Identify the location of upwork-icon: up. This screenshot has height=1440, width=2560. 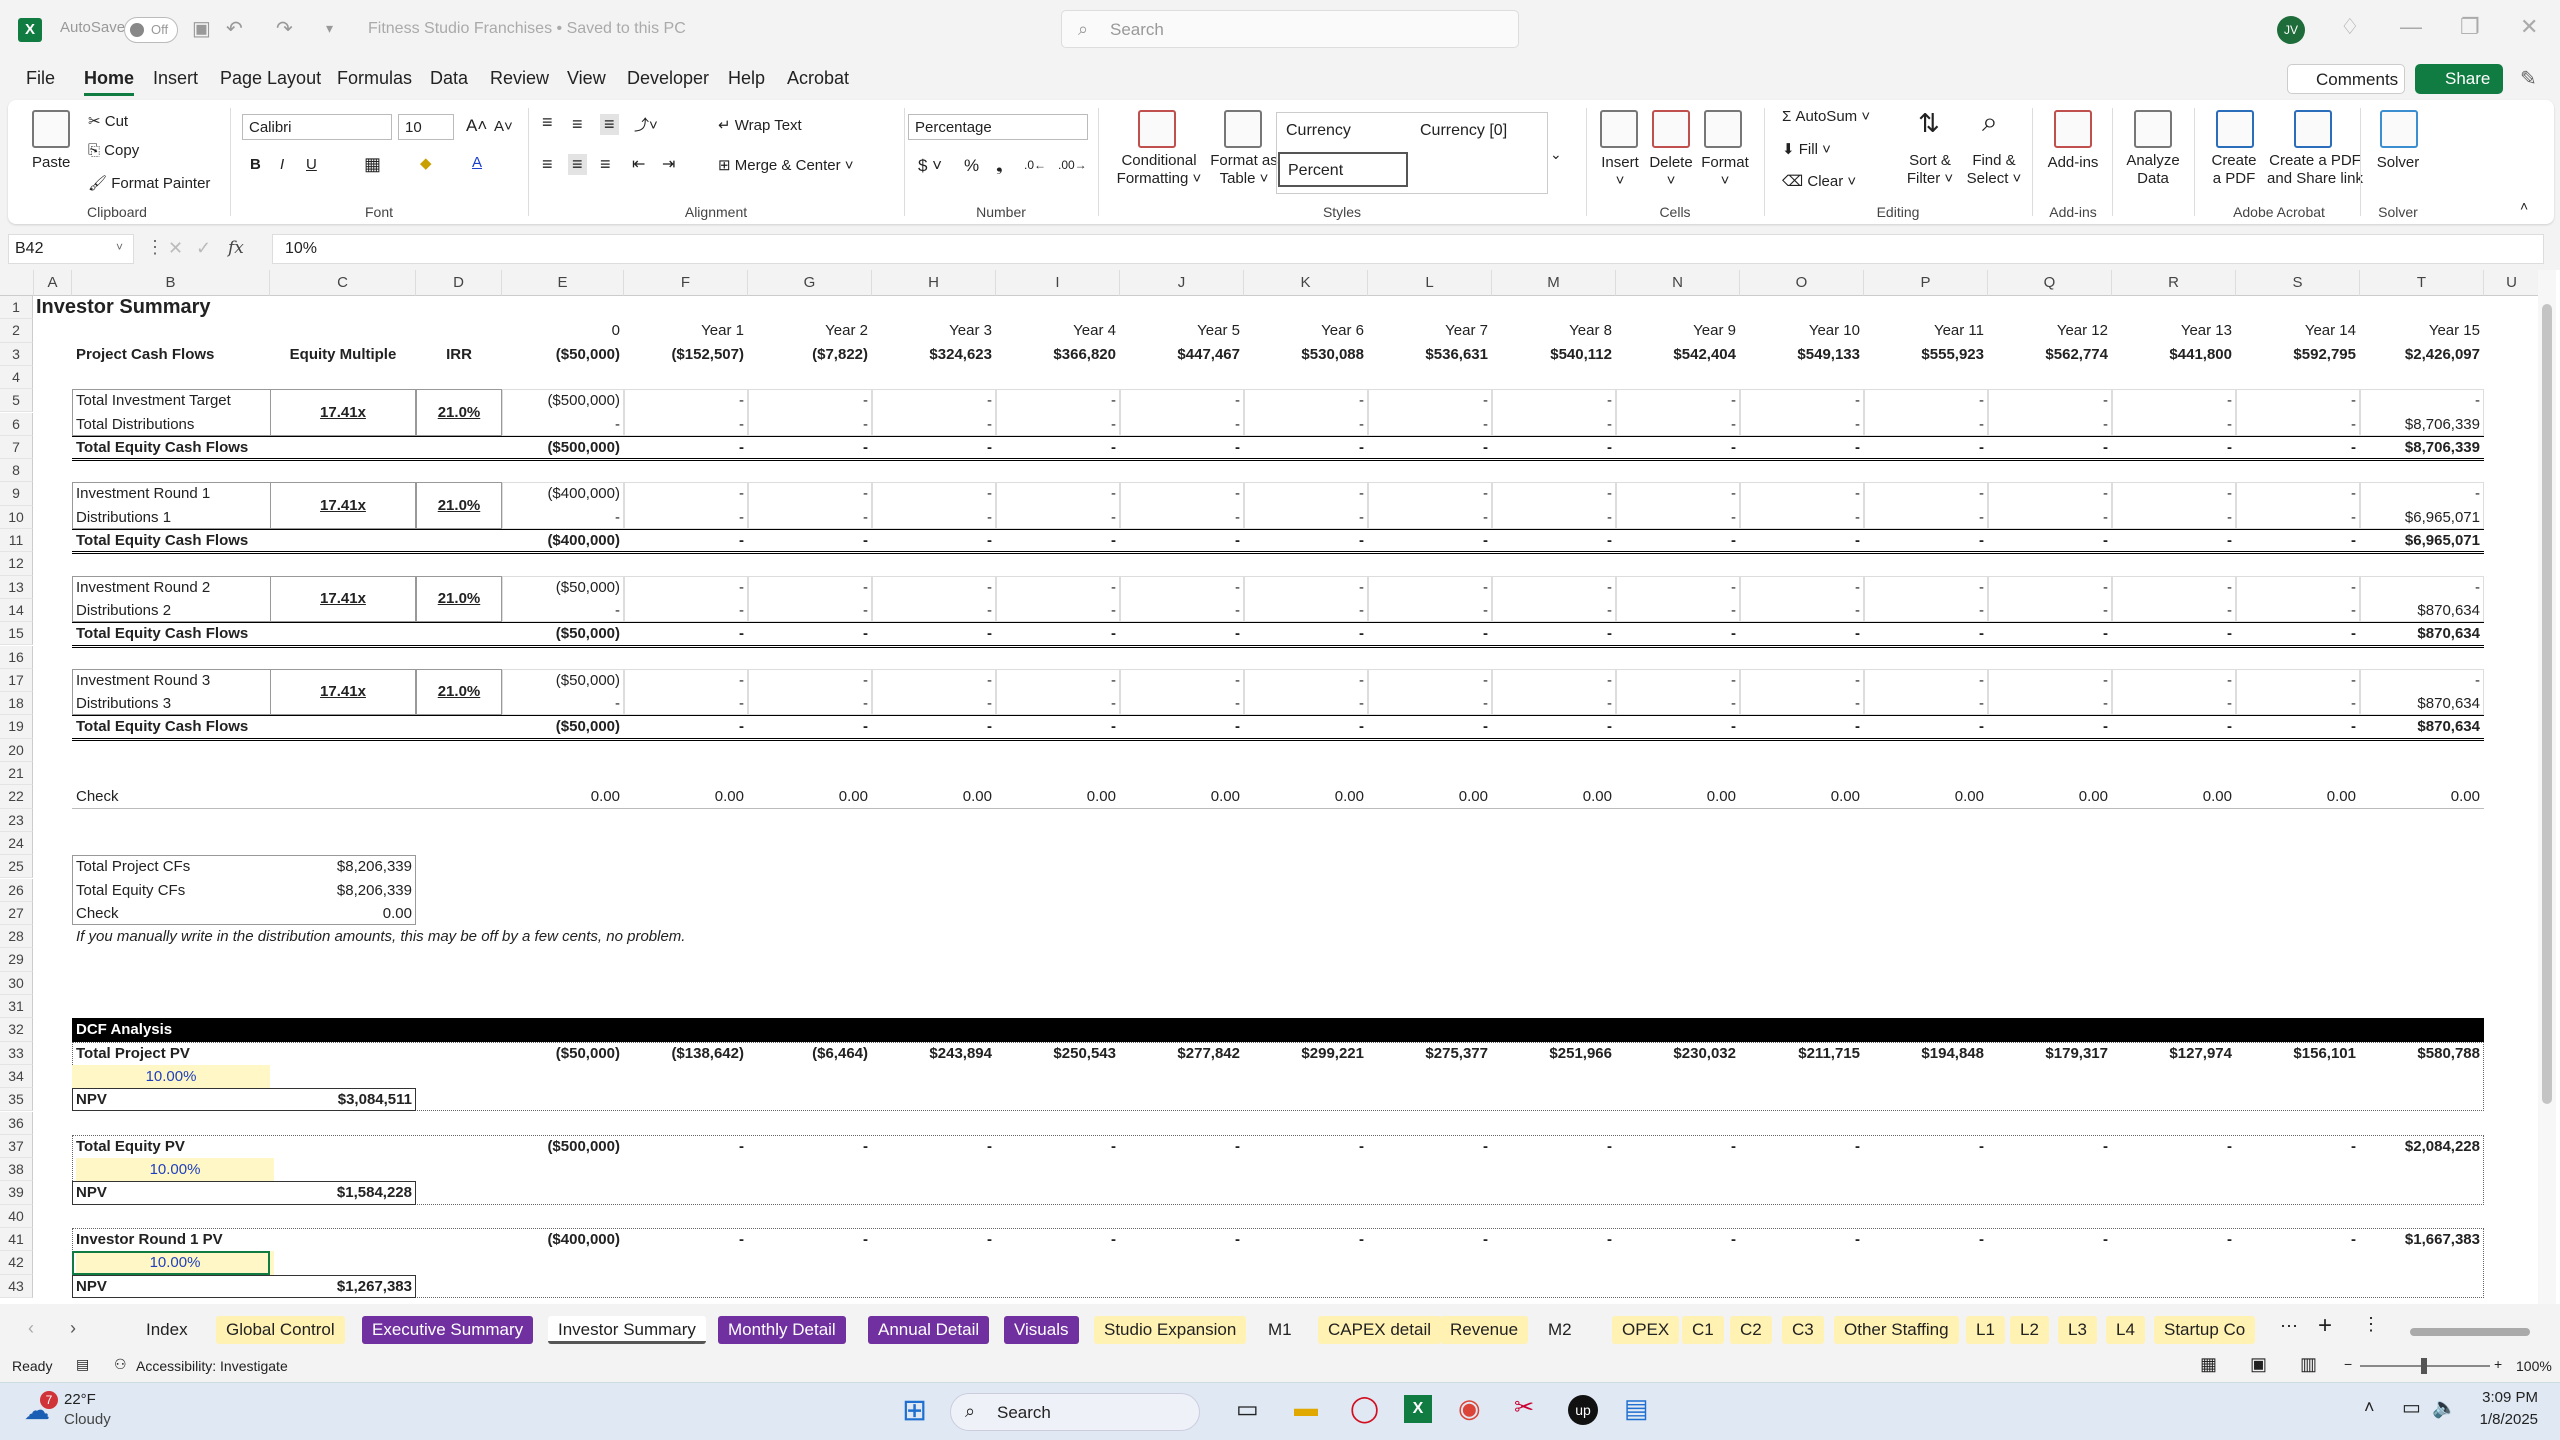
(1583, 1410).